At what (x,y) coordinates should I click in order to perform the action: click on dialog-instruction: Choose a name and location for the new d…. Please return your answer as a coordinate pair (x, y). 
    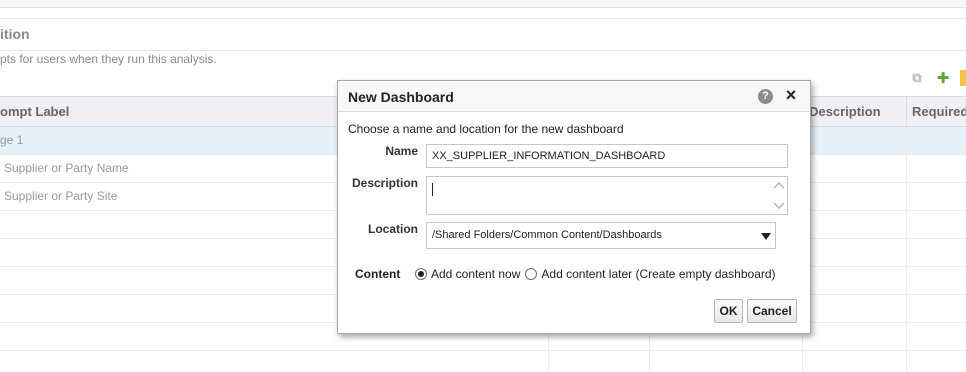
    Looking at the image, I should click on (486, 129).